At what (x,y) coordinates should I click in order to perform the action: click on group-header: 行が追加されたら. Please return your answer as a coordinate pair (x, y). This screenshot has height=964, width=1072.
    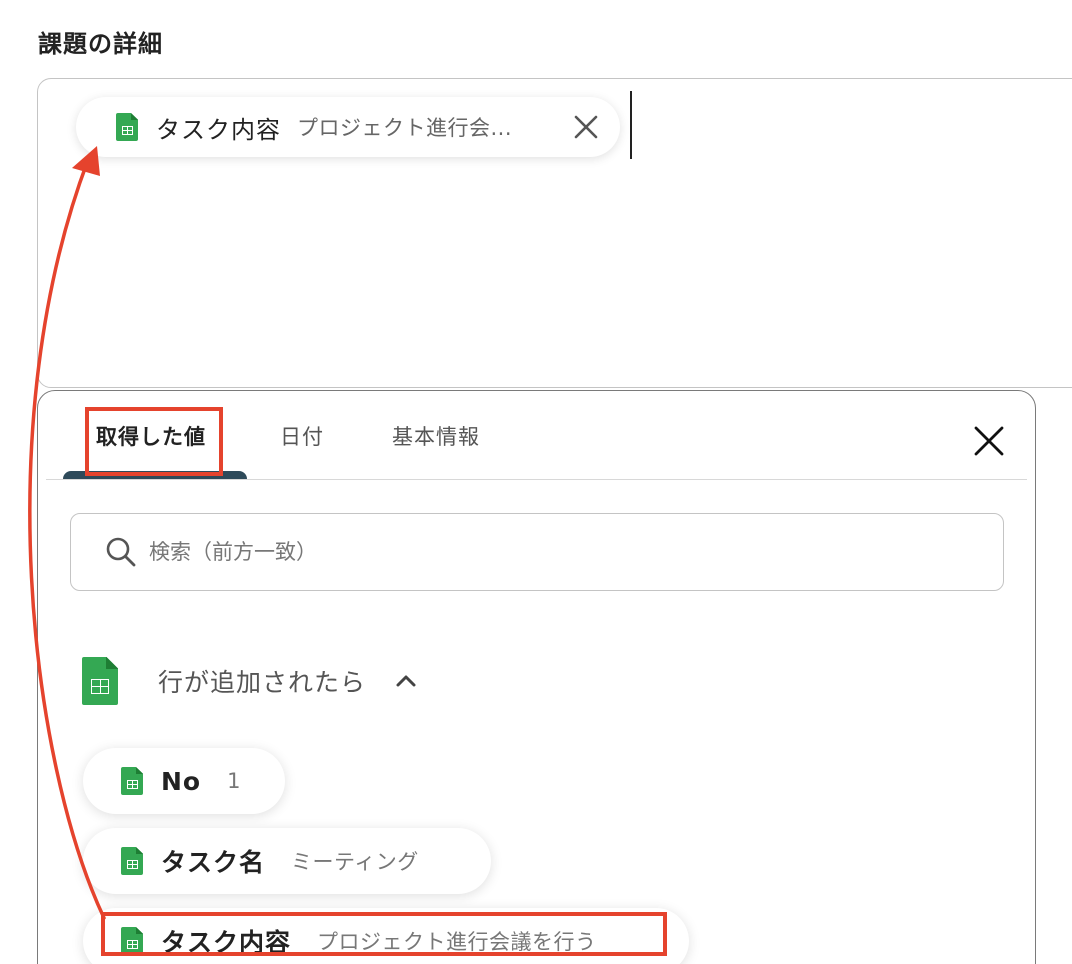
    Looking at the image, I should click on (250, 681).